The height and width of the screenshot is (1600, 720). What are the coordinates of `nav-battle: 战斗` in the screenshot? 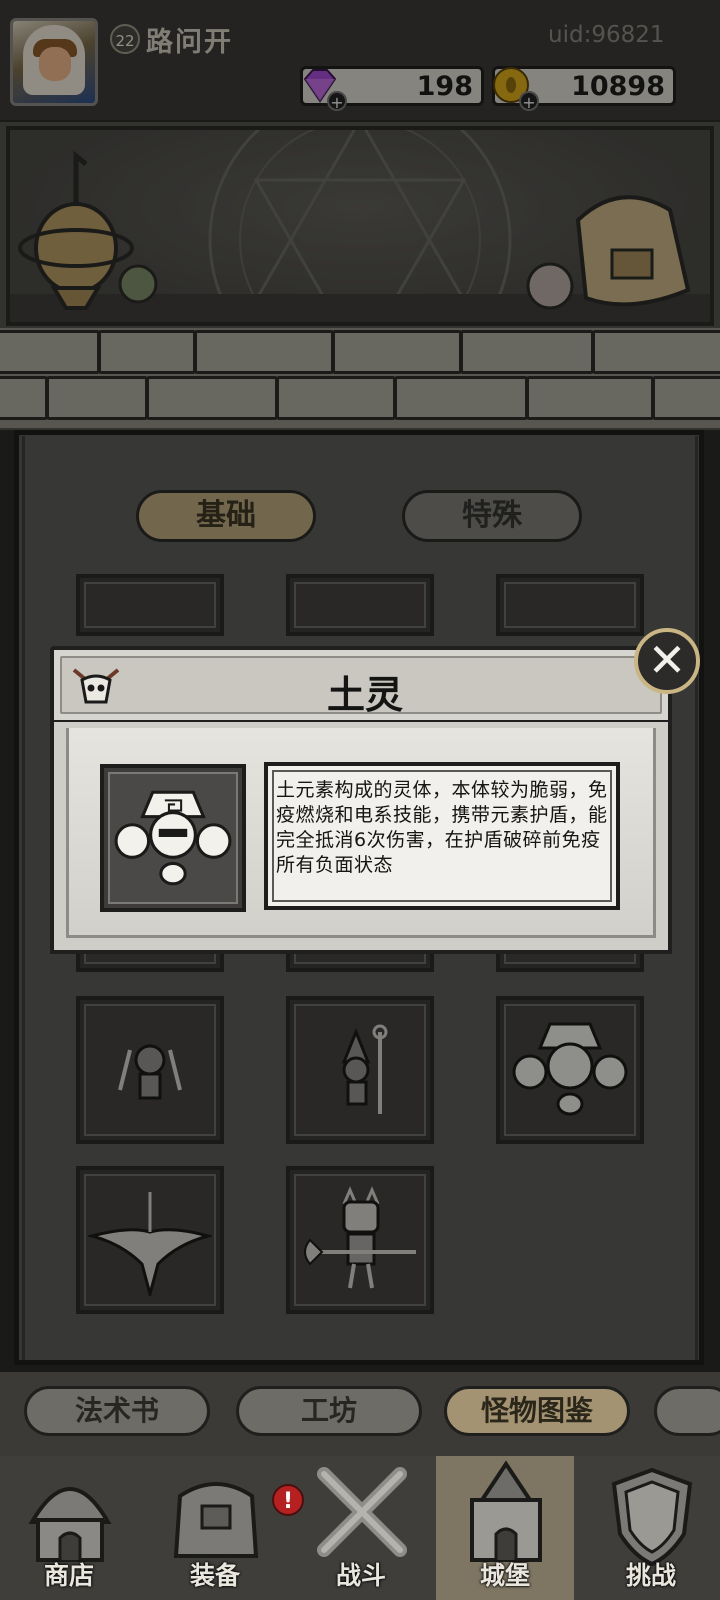 It's located at (361, 1528).